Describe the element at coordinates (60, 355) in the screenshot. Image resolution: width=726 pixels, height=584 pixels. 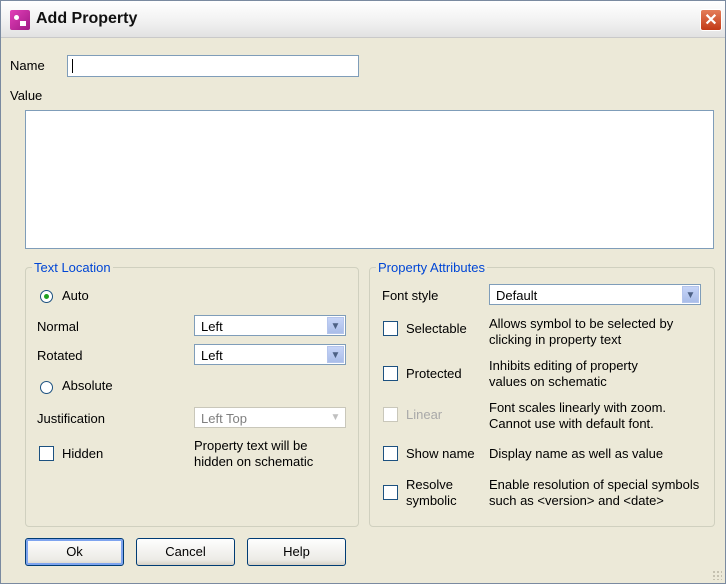
I see `rotated-label: Rotated` at that location.